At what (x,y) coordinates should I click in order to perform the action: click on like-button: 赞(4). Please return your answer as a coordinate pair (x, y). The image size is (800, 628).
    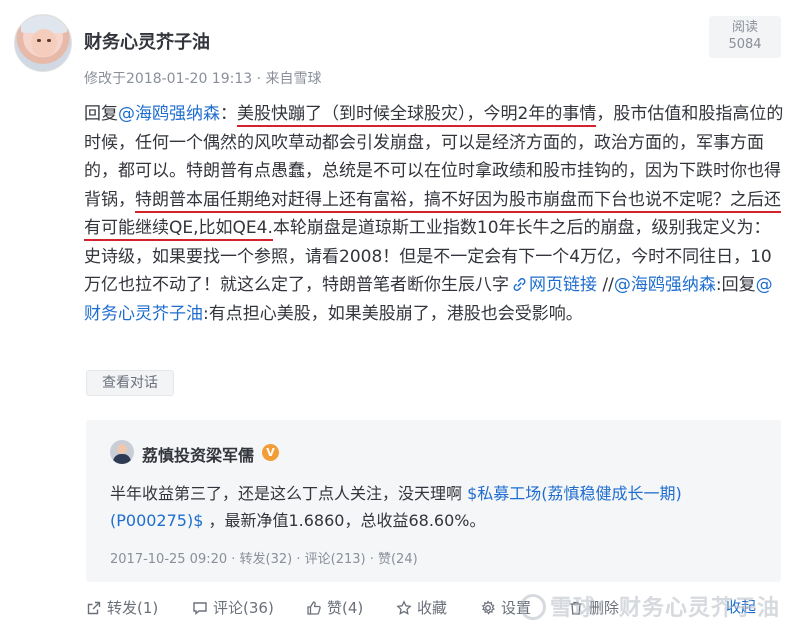
    Looking at the image, I should click on (334, 608).